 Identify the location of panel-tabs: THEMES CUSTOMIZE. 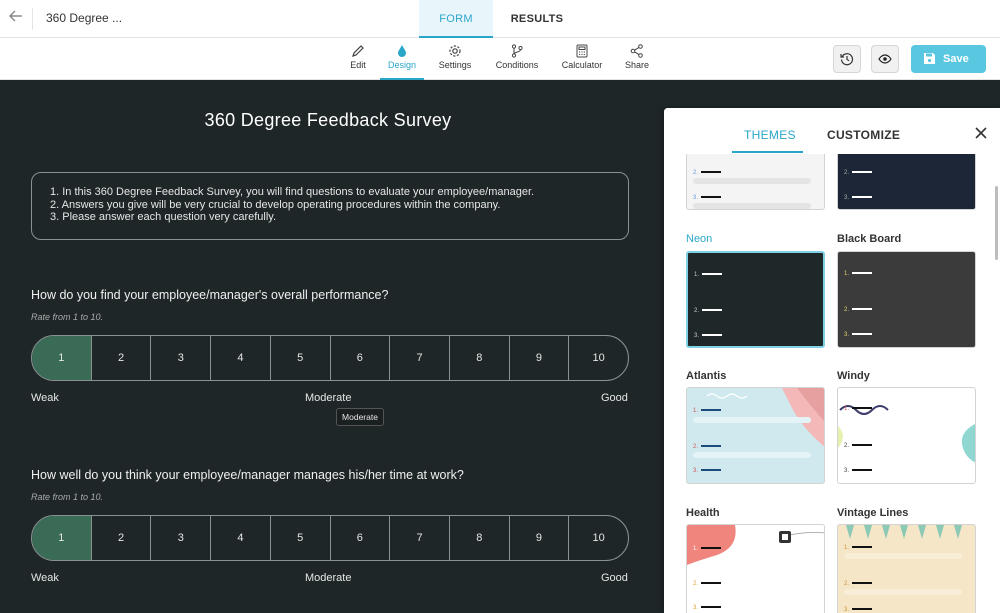
(832, 131).